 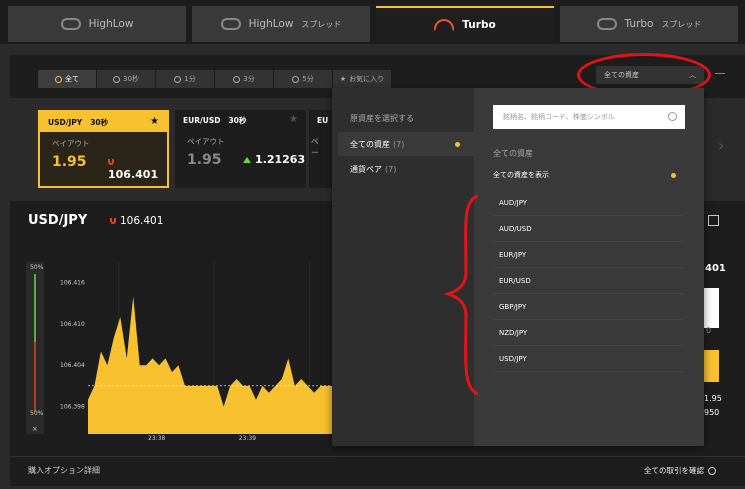 I want to click on view-all-trades-label: 全ての取引を確認, so click(x=674, y=470).